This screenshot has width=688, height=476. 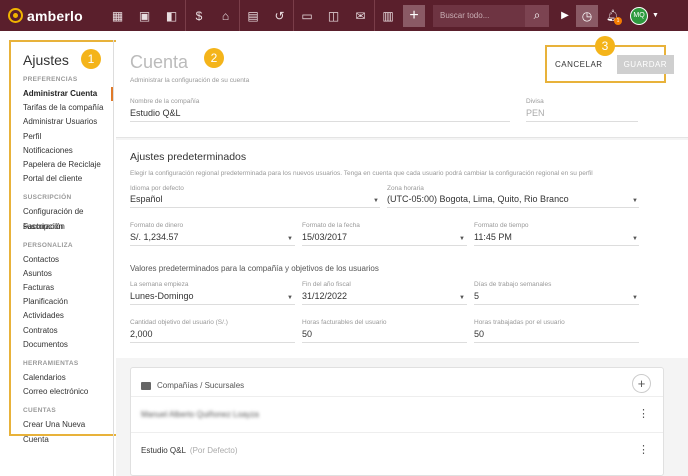 What do you see at coordinates (113, 258) in the screenshot?
I see `divider` at bounding box center [113, 258].